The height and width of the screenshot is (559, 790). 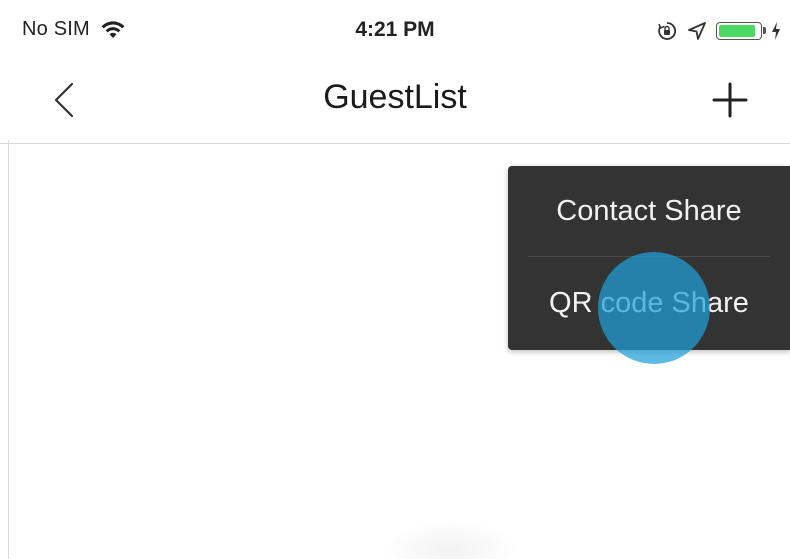 I want to click on add-button, so click(x=730, y=100).